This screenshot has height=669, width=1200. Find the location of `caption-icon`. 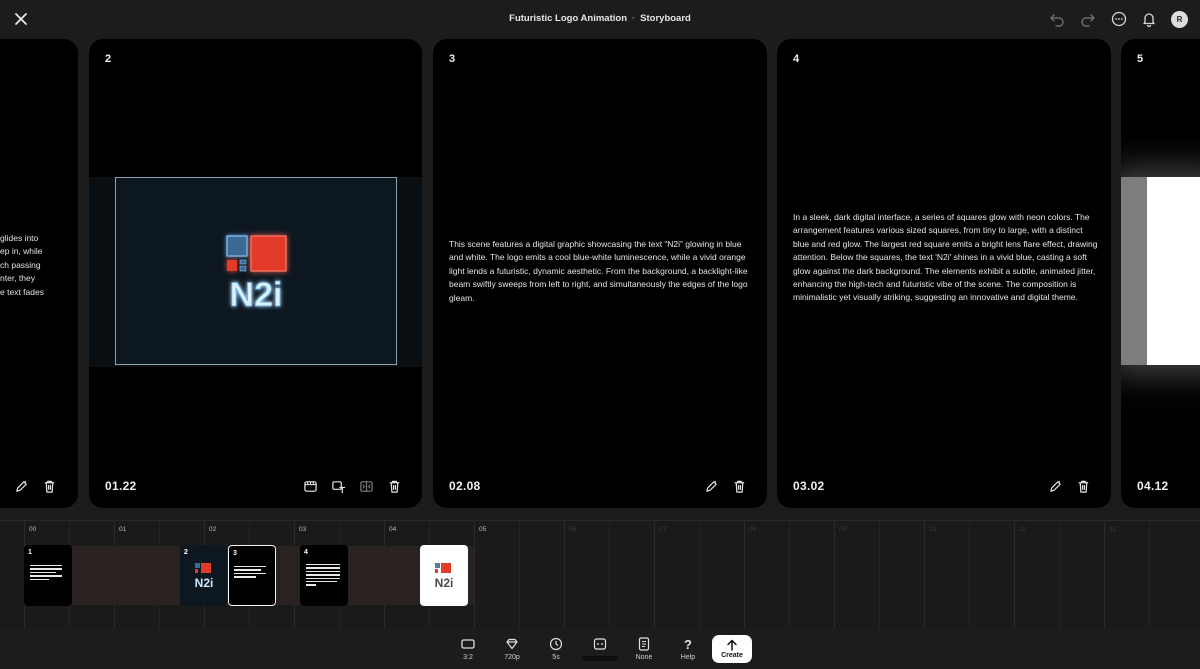

caption-icon is located at coordinates (600, 644).